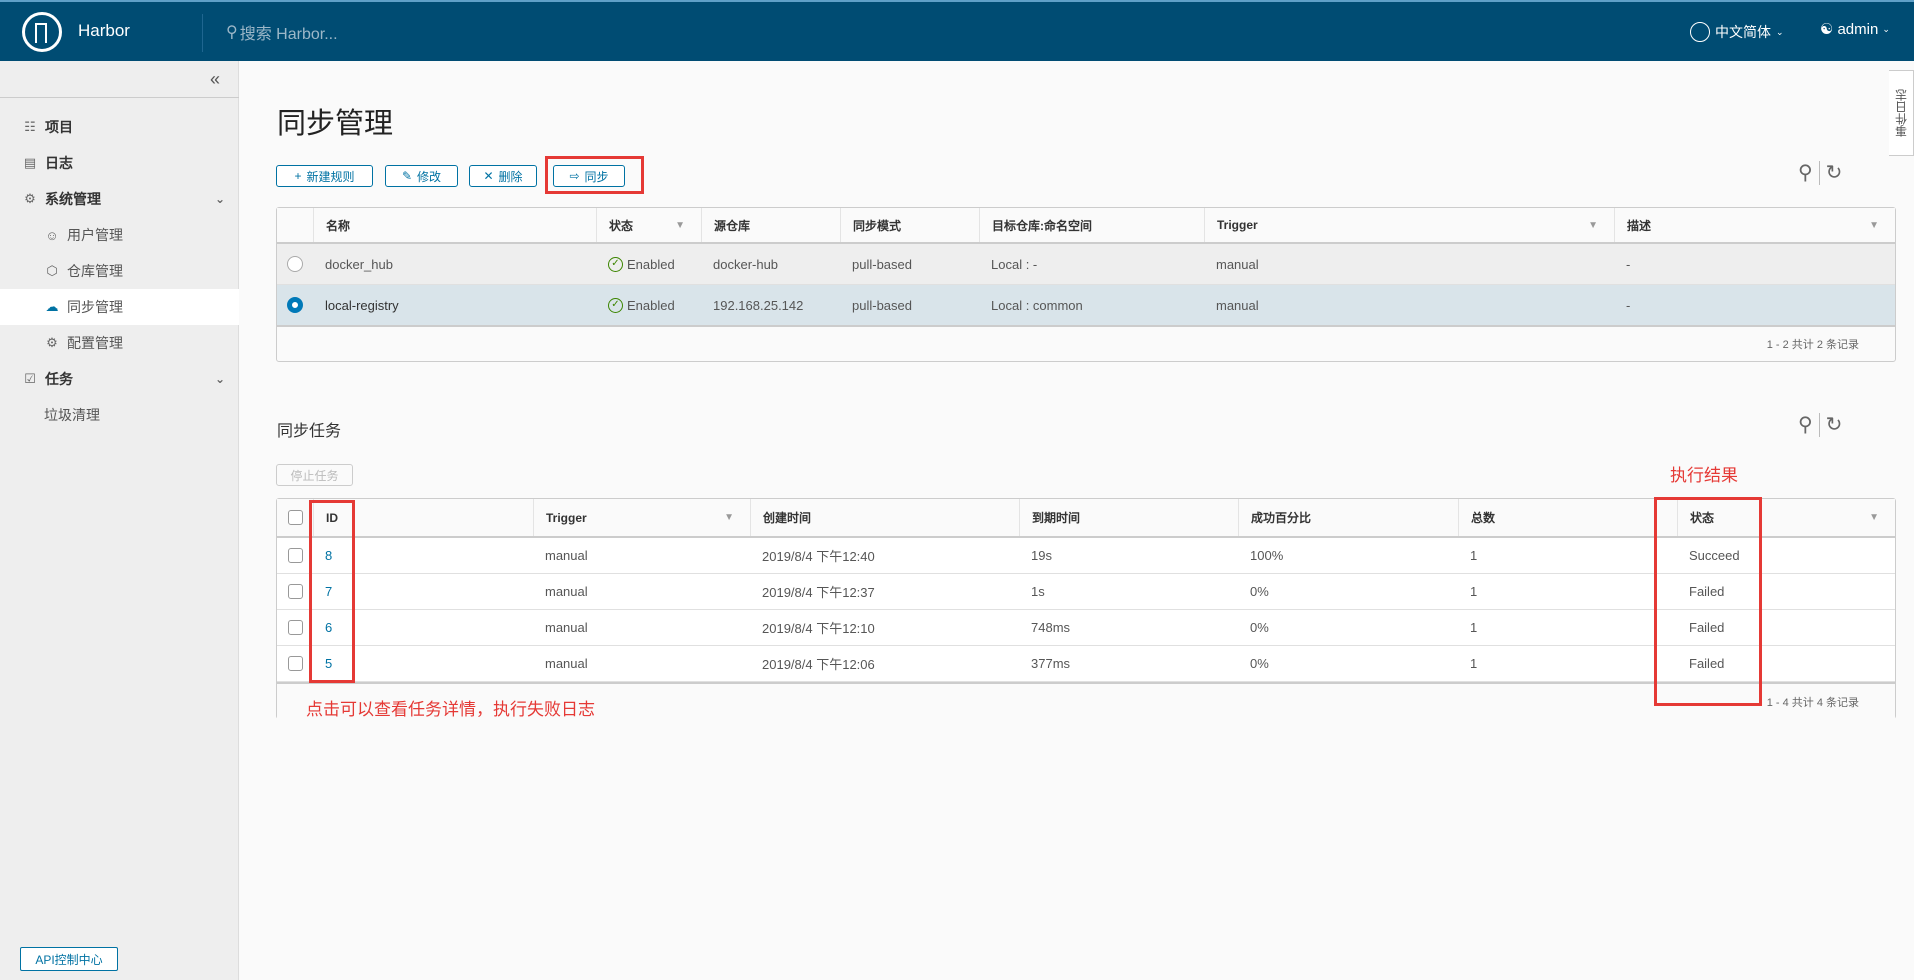 The width and height of the screenshot is (1914, 980). What do you see at coordinates (295, 225) in the screenshot?
I see `select-column` at bounding box center [295, 225].